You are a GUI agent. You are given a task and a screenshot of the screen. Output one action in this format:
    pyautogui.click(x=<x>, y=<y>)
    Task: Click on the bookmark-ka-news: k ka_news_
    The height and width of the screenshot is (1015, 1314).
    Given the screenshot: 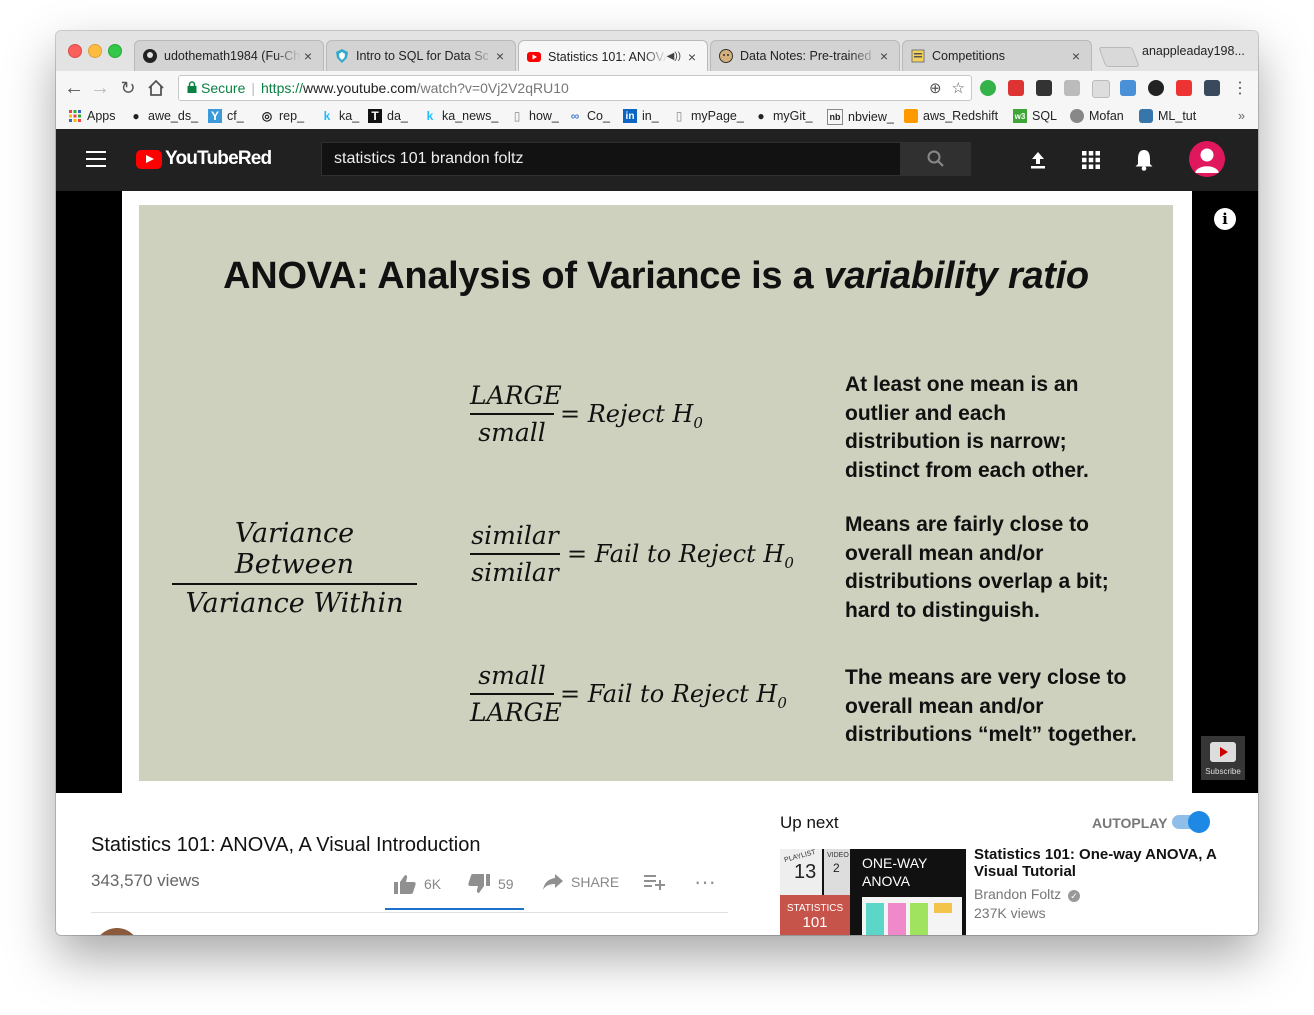 What is the action you would take?
    pyautogui.click(x=461, y=116)
    